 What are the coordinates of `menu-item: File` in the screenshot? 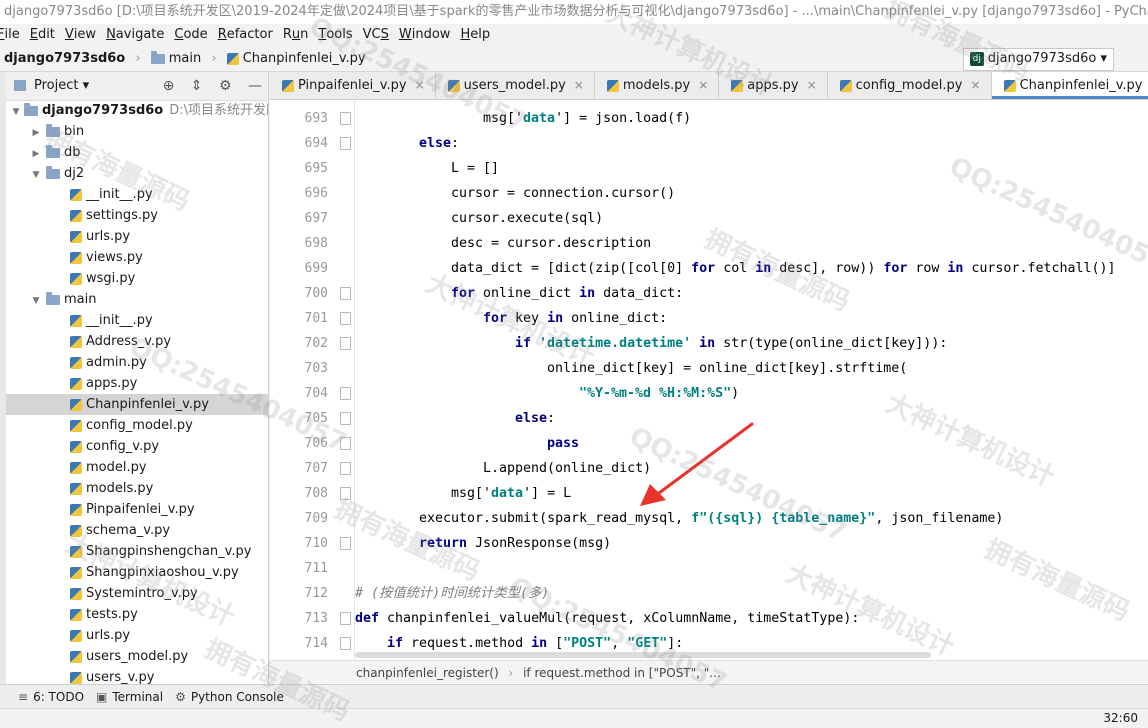 It's located at (12, 35).